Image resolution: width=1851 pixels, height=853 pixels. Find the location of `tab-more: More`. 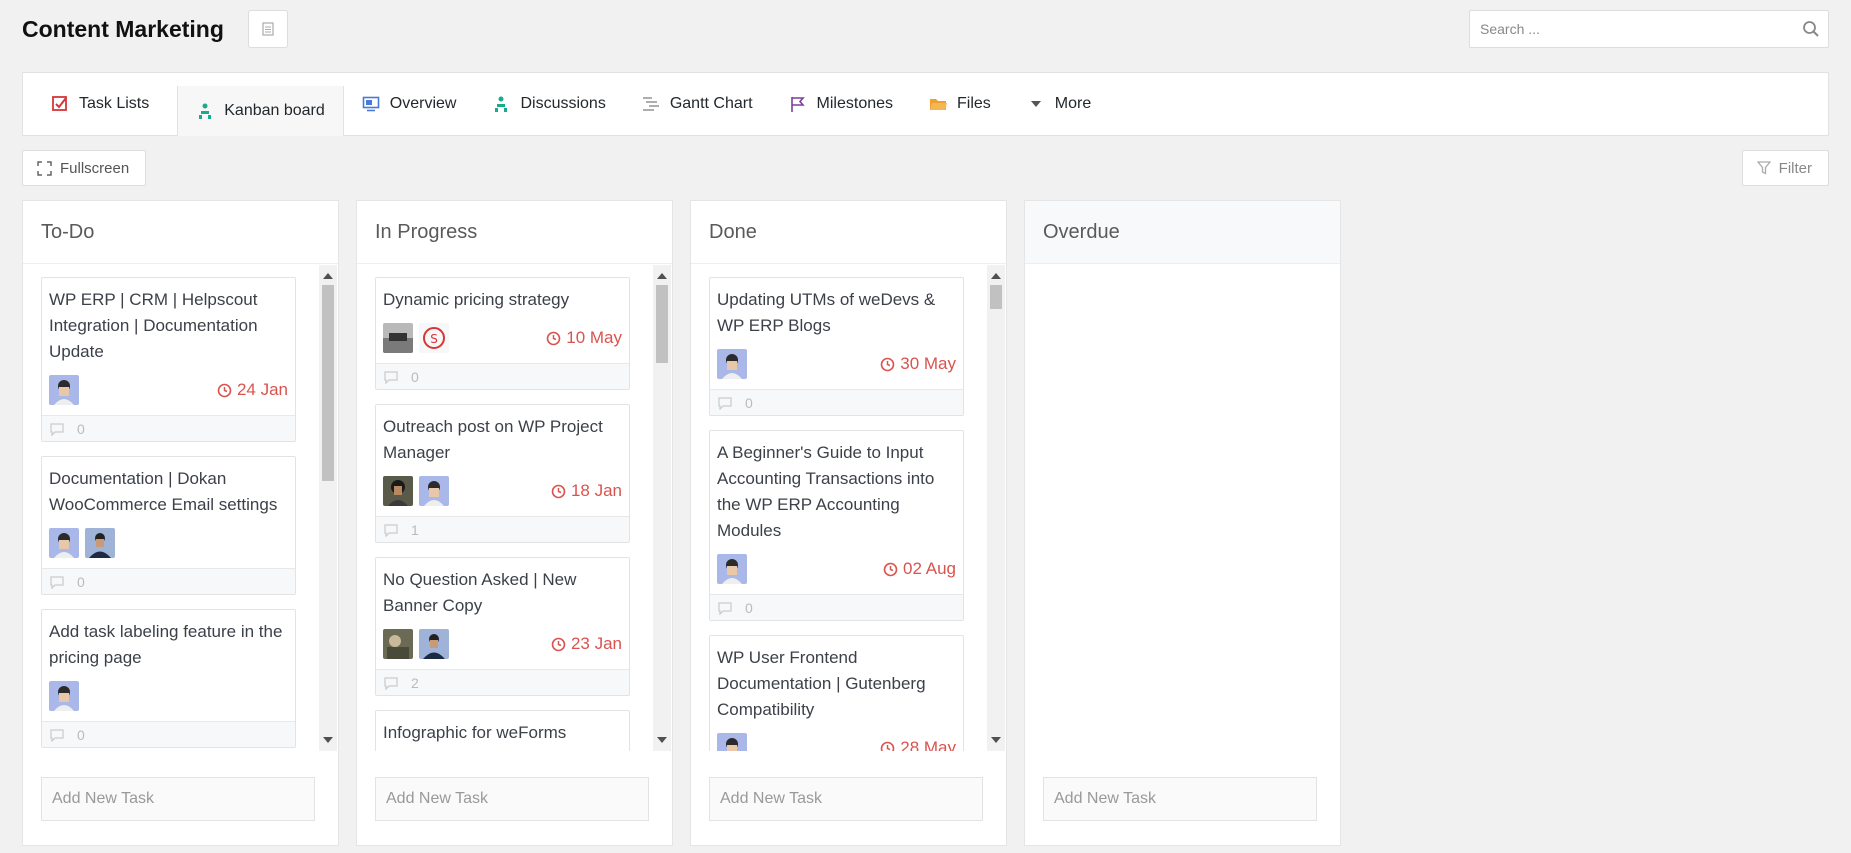

tab-more: More is located at coordinates (1064, 104).